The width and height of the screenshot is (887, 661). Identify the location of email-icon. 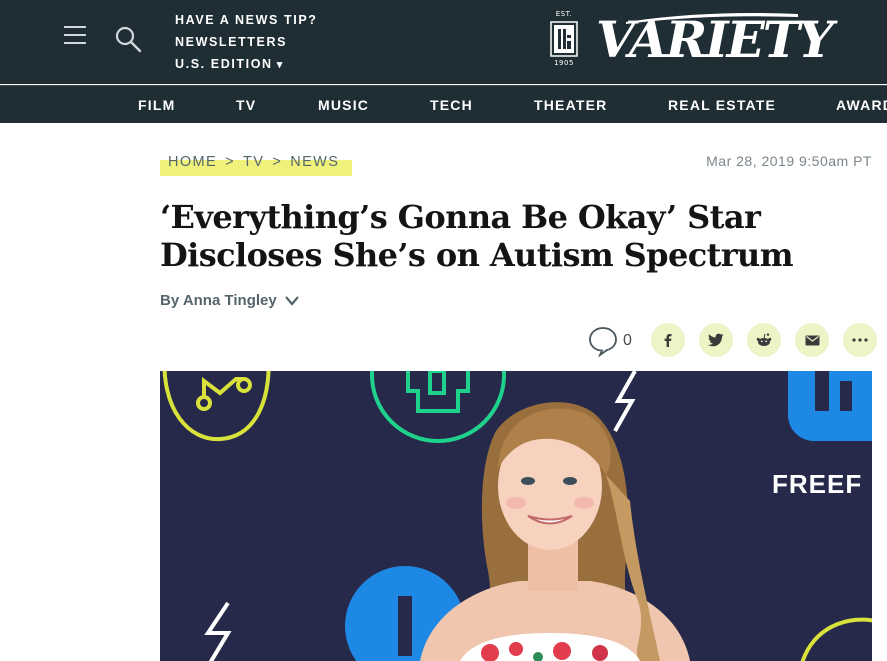
(812, 340).